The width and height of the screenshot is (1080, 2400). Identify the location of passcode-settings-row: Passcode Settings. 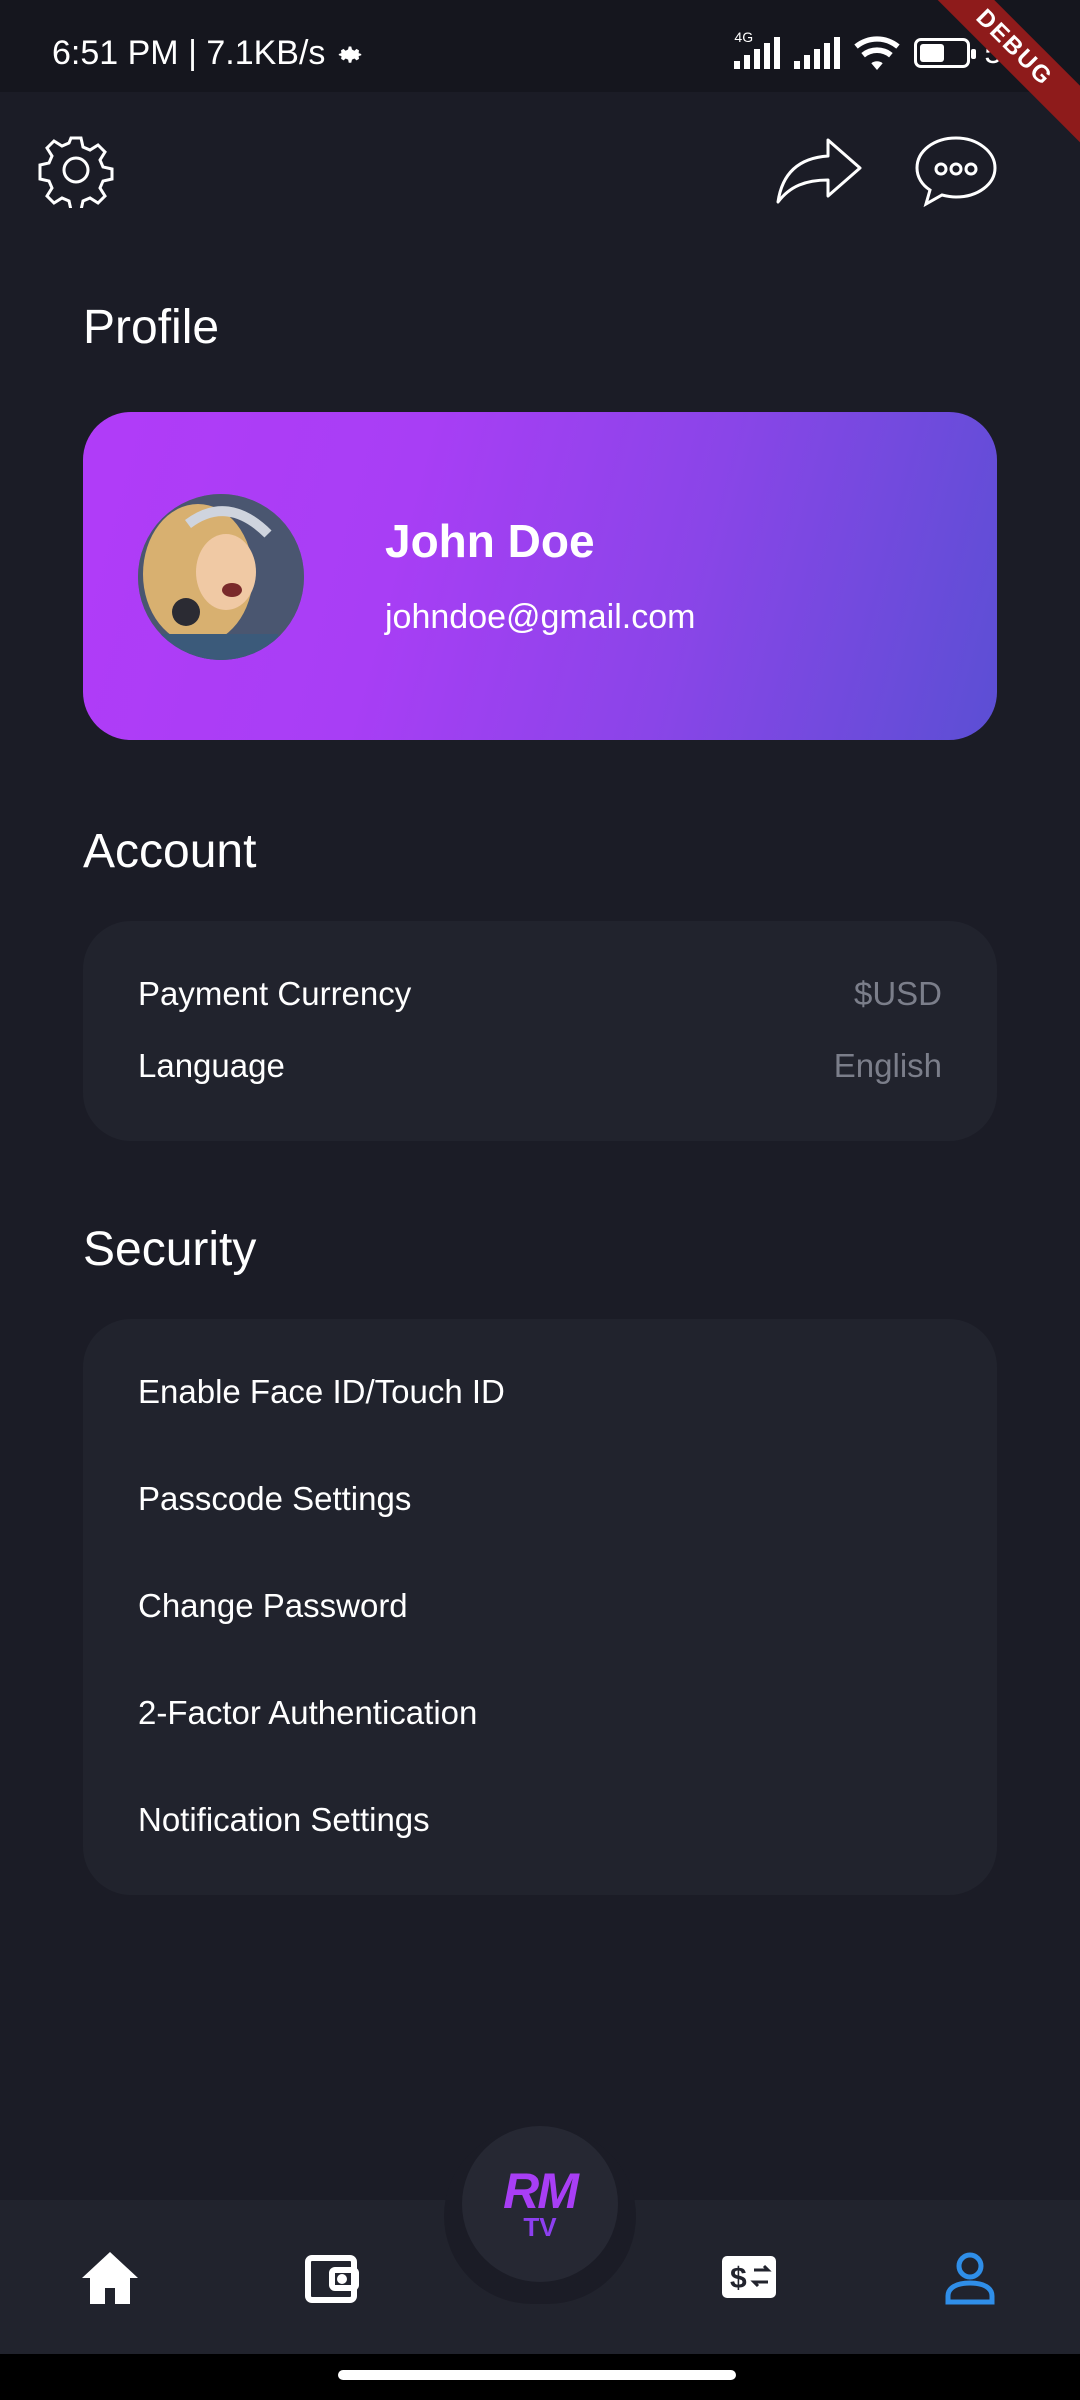
(540, 1499).